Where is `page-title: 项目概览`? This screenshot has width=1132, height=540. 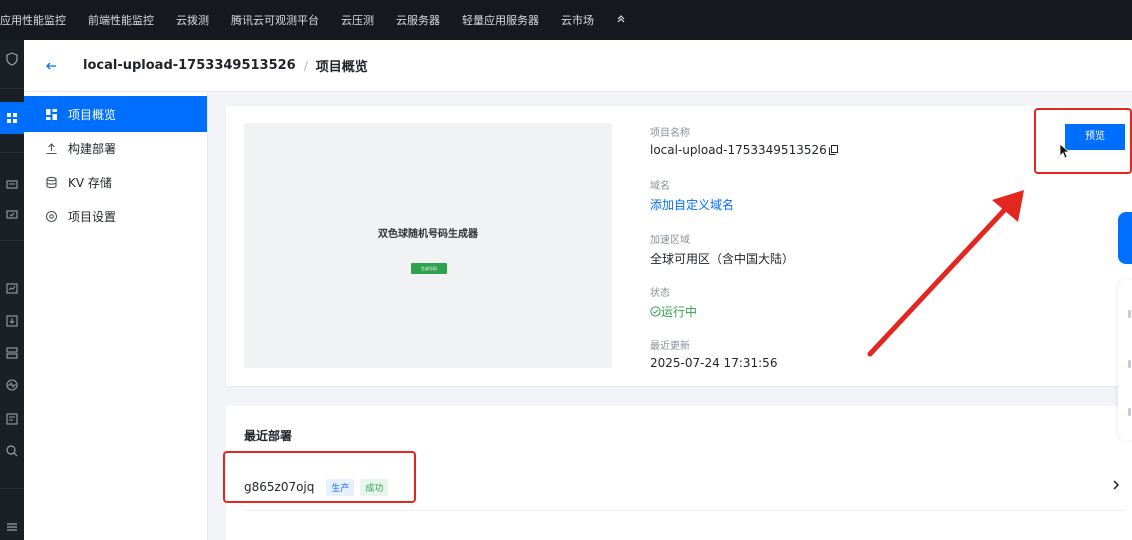
page-title: 项目概览 is located at coordinates (341, 67).